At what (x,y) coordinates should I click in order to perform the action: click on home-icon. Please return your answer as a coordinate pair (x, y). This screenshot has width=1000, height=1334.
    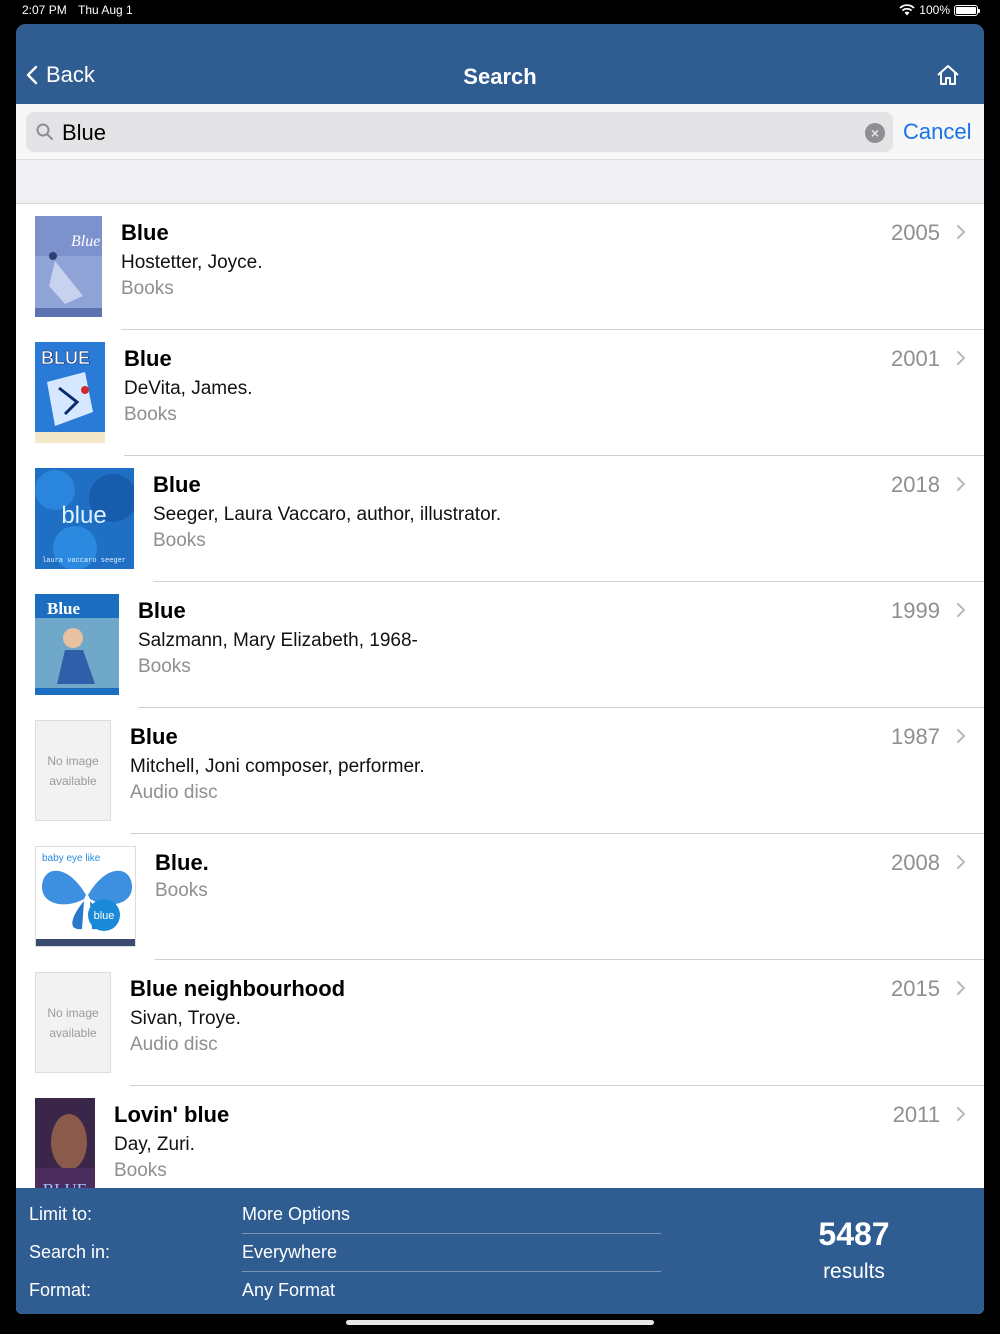
    Looking at the image, I should click on (948, 75).